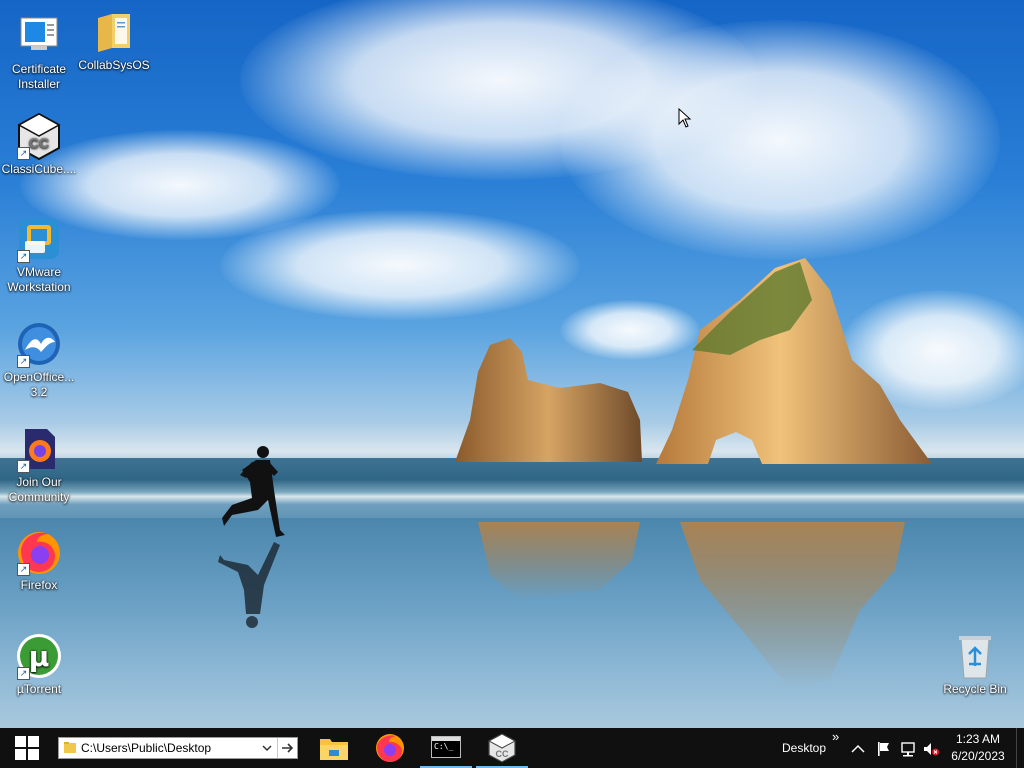  Describe the element at coordinates (249, 585) in the screenshot. I see `runner-reflection` at that location.